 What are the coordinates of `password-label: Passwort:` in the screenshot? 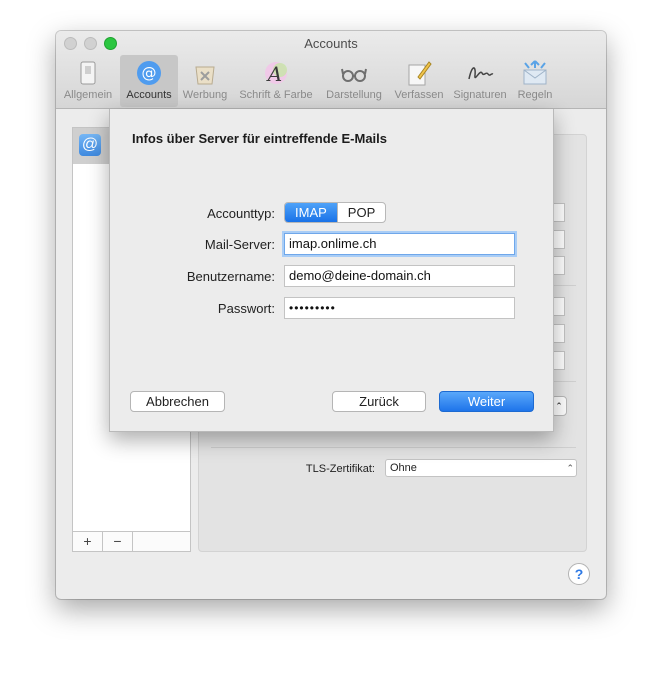 It's located at (246, 308).